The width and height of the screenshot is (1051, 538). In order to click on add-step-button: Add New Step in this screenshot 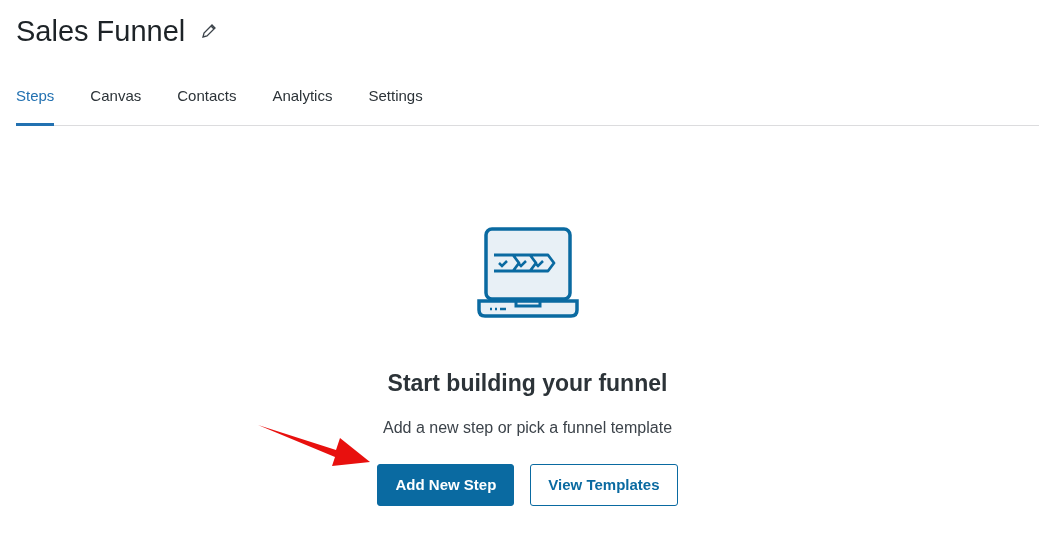, I will do `click(446, 485)`.